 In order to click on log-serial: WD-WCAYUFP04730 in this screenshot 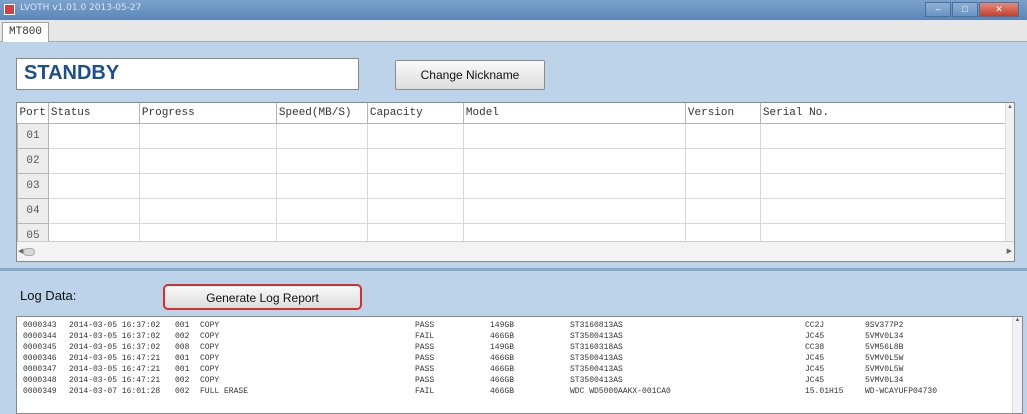, I will do `click(901, 391)`.